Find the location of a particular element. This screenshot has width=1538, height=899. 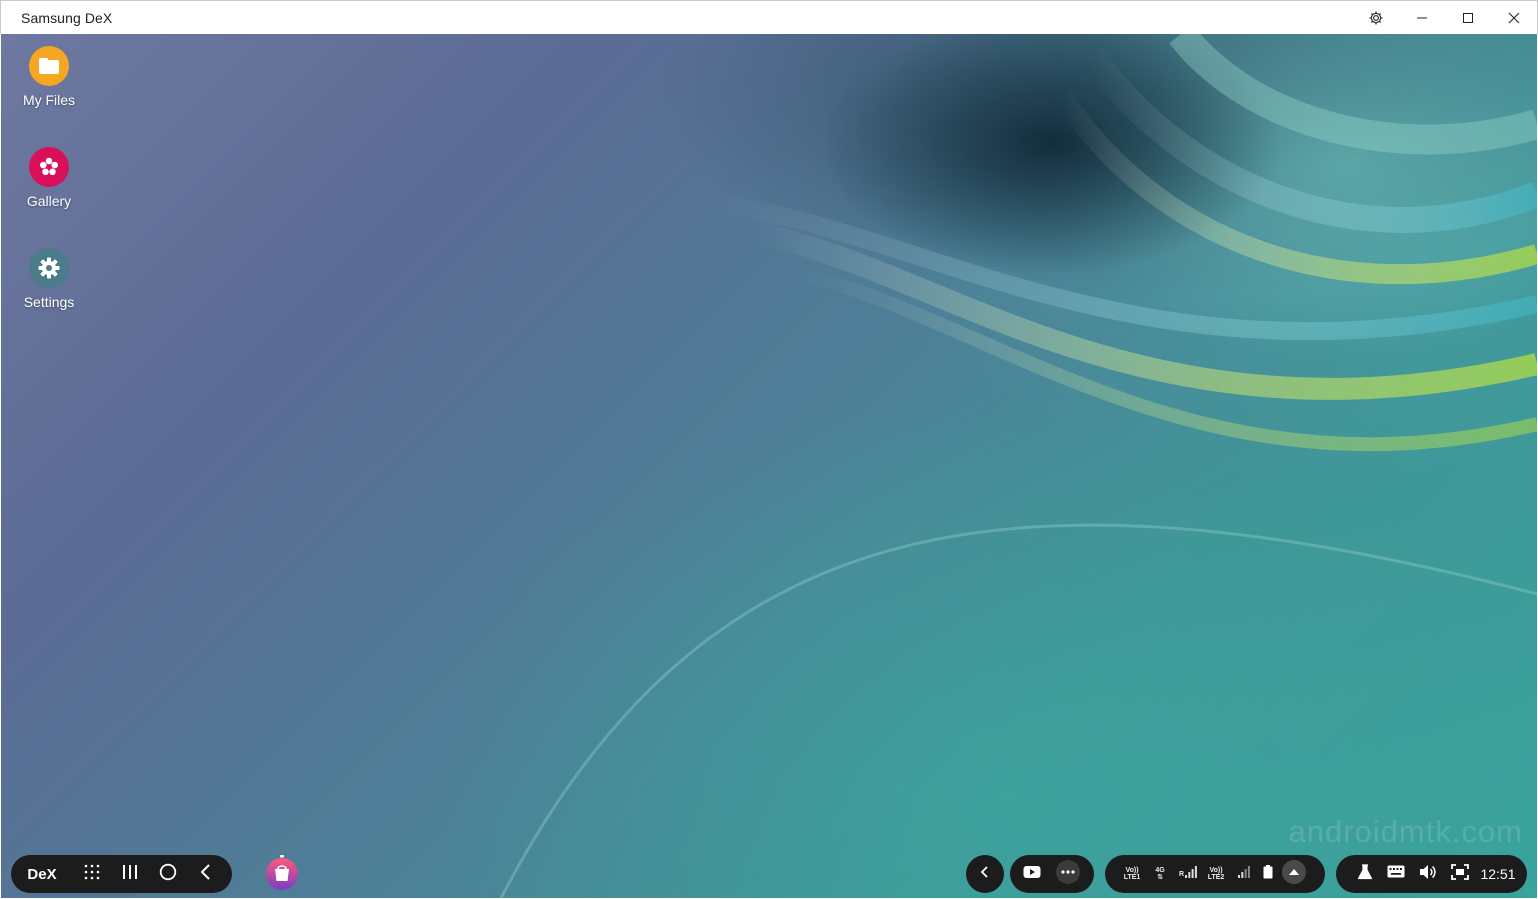

dex-button: DeX is located at coordinates (42, 874).